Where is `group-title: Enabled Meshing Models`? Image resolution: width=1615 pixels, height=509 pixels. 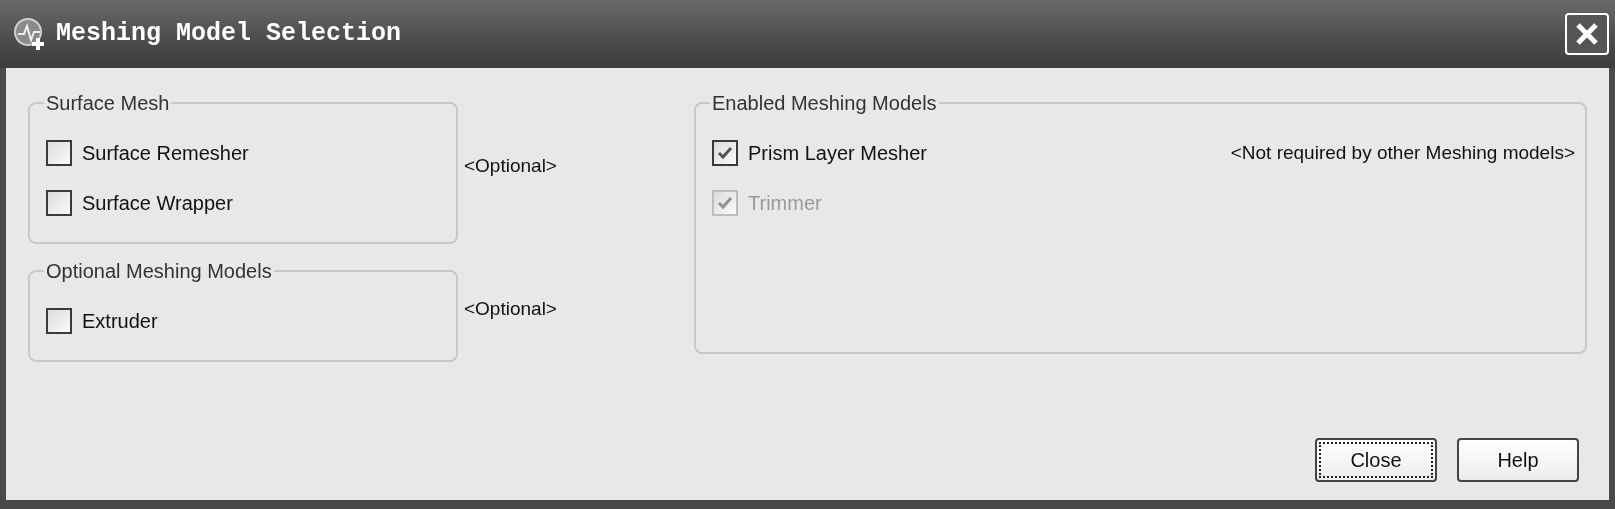 group-title: Enabled Meshing Models is located at coordinates (824, 103).